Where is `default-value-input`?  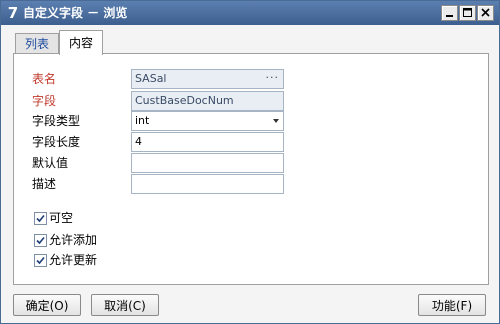 default-value-input is located at coordinates (207, 163).